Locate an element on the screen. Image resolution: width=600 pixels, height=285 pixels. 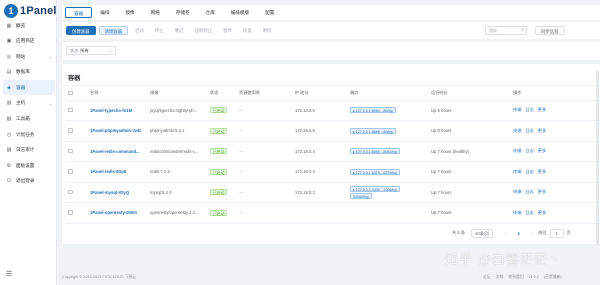
sidebar-item-app-store: ▣ 应用商店 is located at coordinates (29, 41).